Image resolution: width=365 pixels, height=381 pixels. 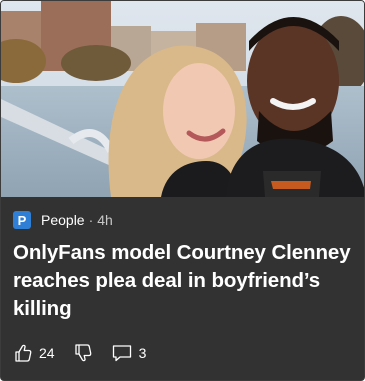 I want to click on like-count: 24, so click(x=47, y=353).